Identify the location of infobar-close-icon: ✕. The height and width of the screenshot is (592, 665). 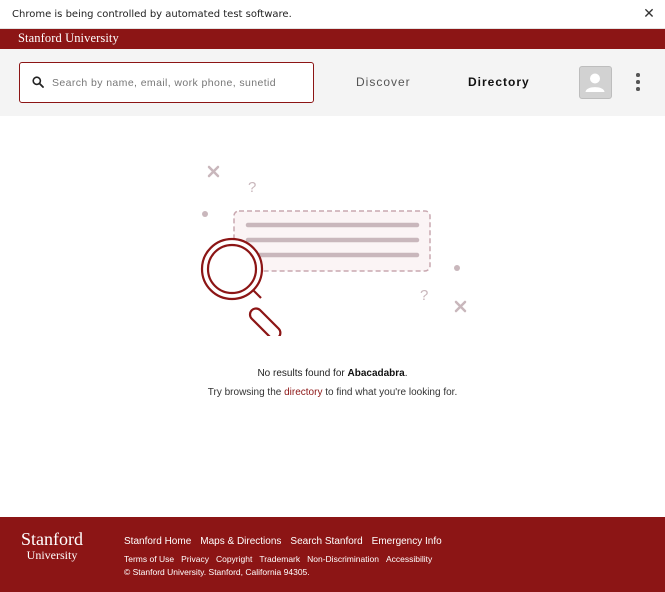
(649, 13).